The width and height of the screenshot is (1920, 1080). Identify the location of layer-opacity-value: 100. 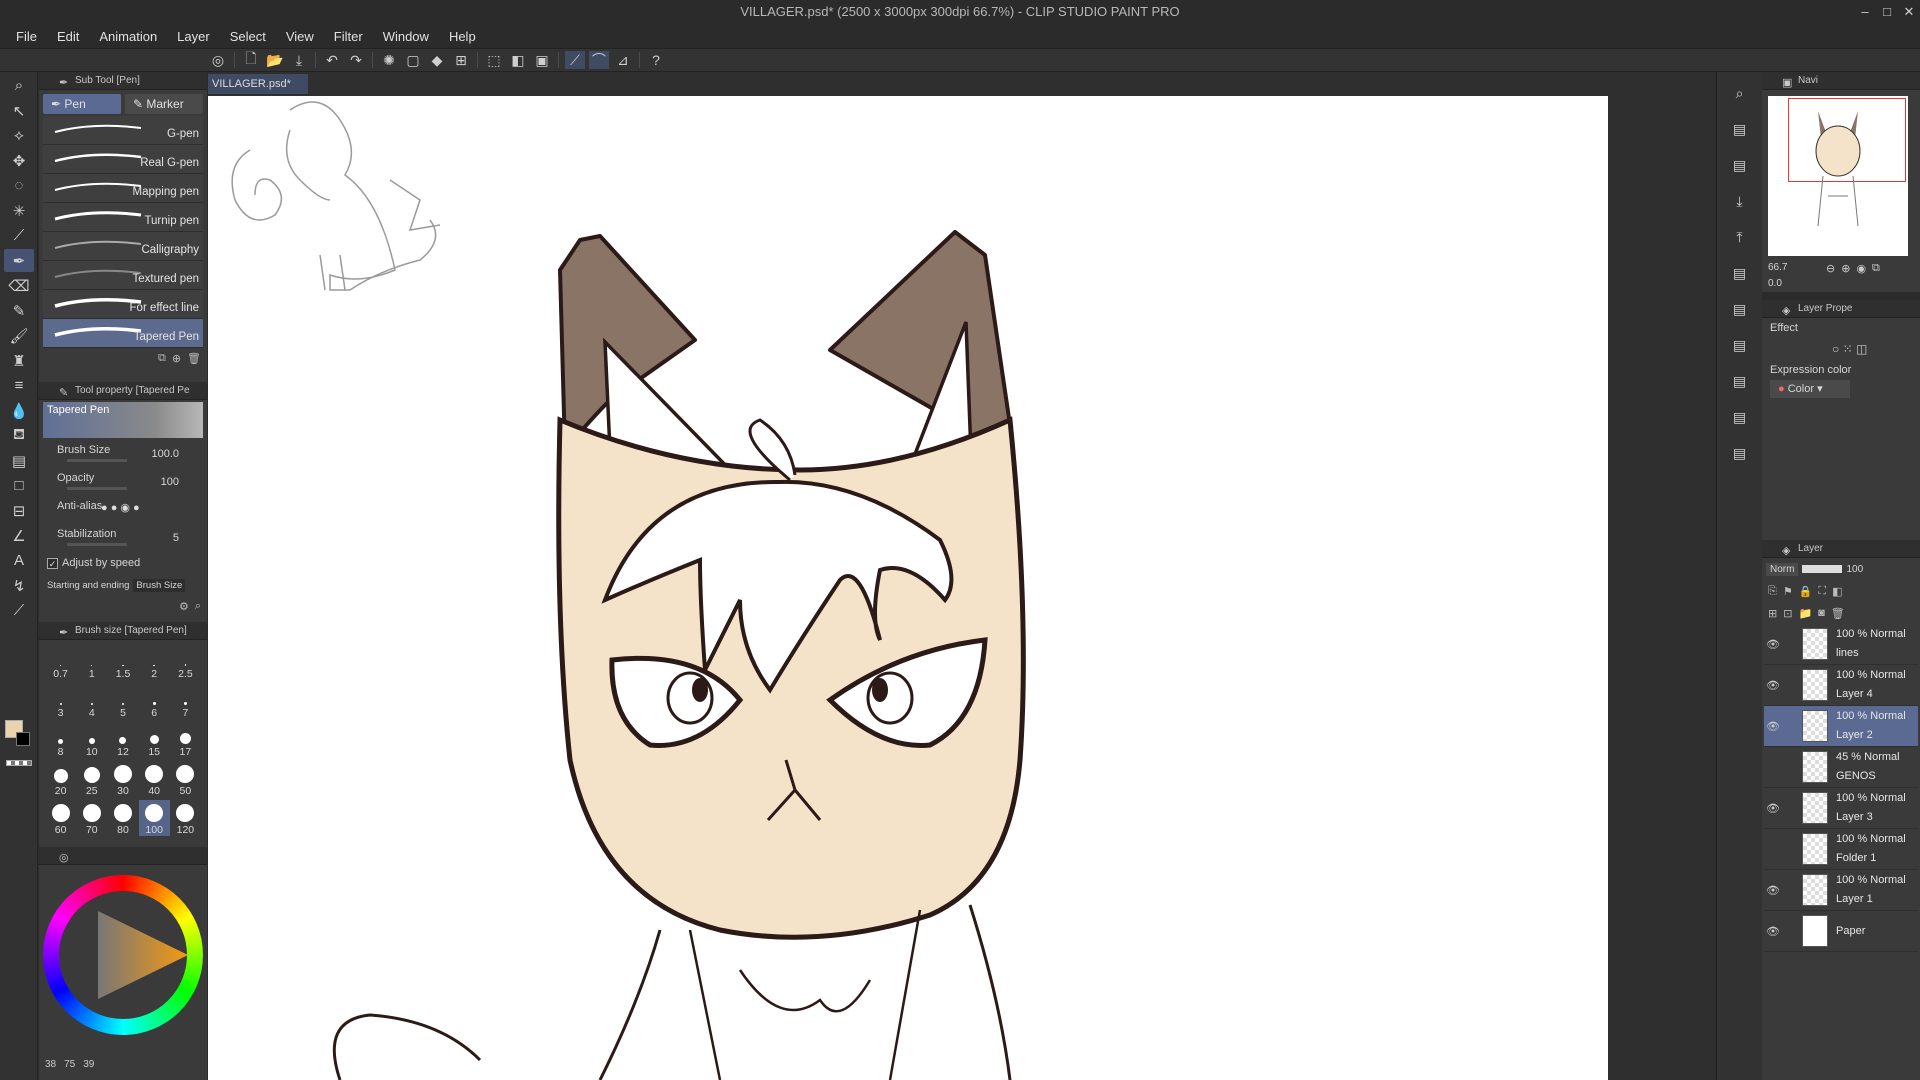
(1854, 569).